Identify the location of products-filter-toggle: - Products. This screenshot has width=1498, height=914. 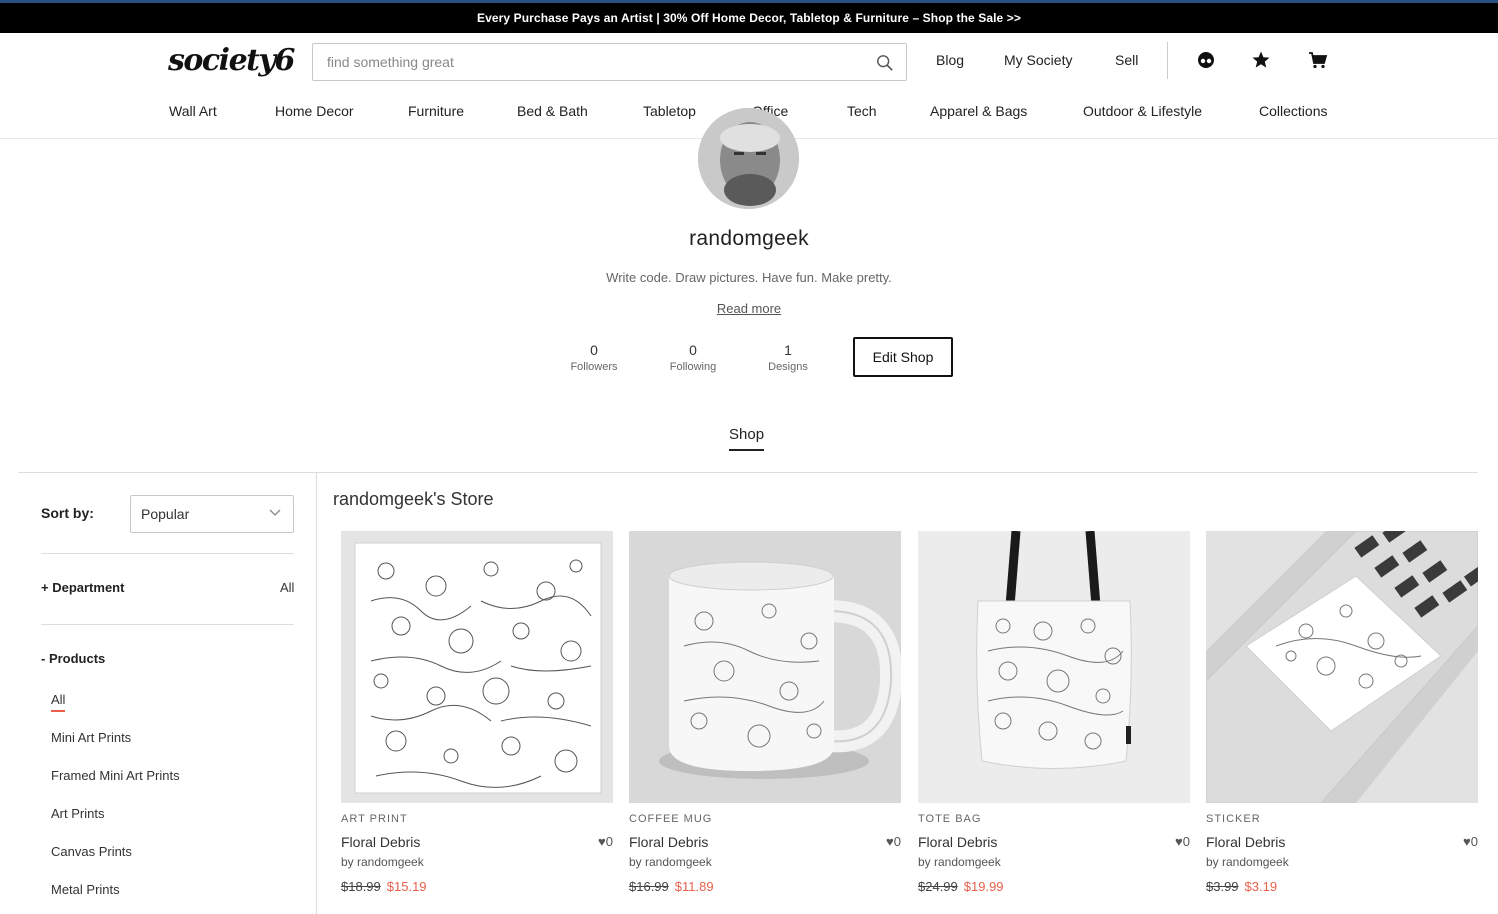
(73, 658).